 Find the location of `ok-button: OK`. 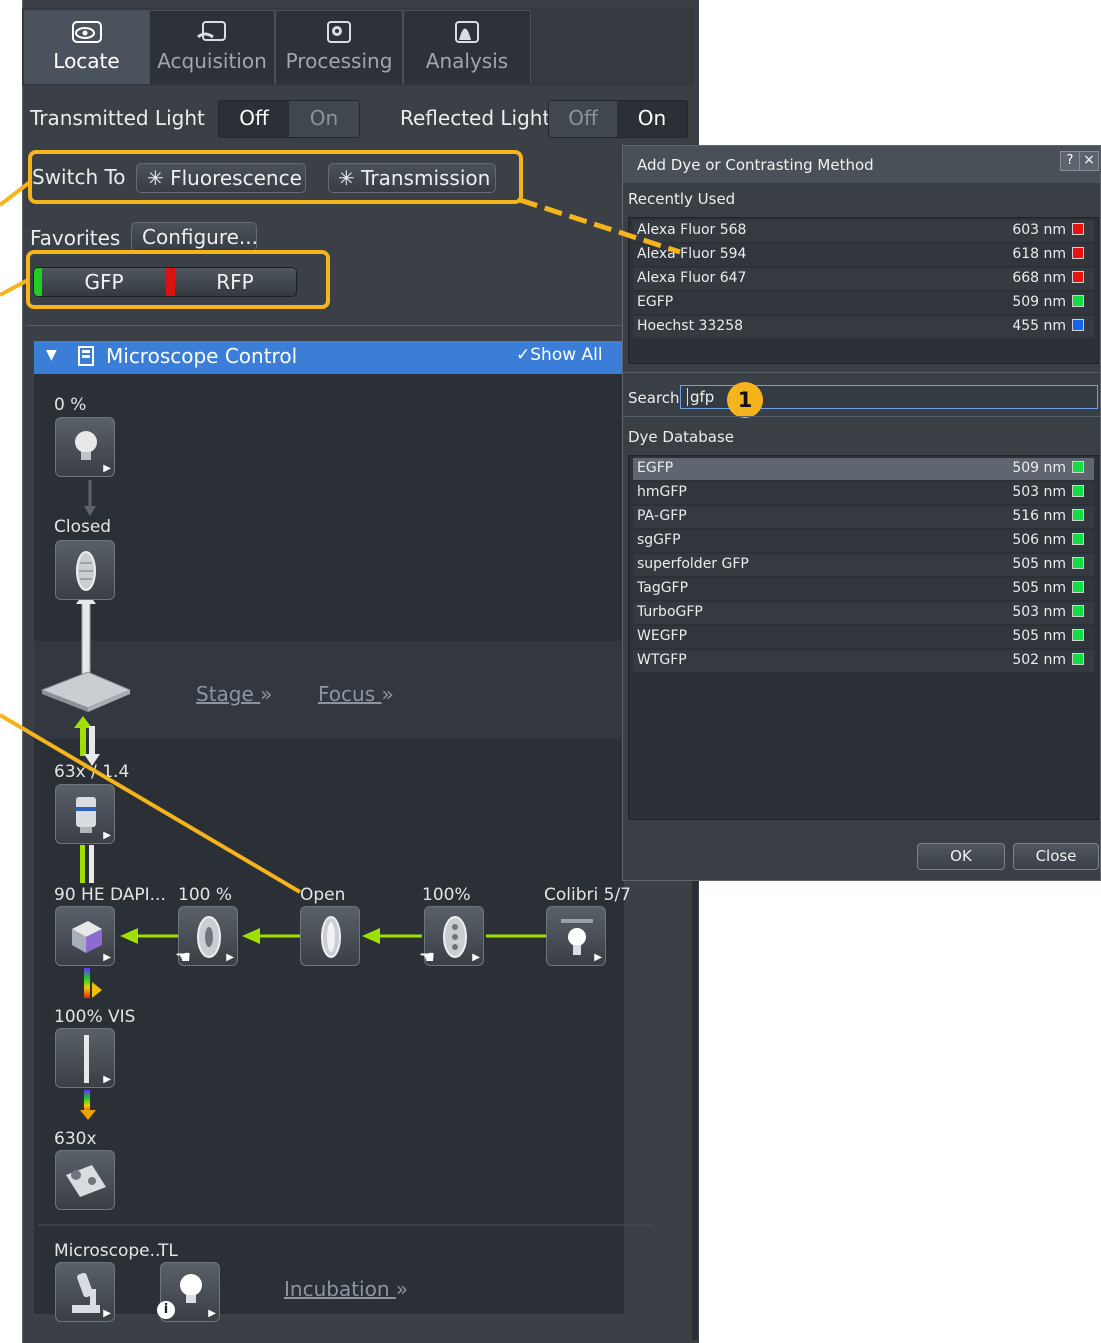

ok-button: OK is located at coordinates (961, 856).